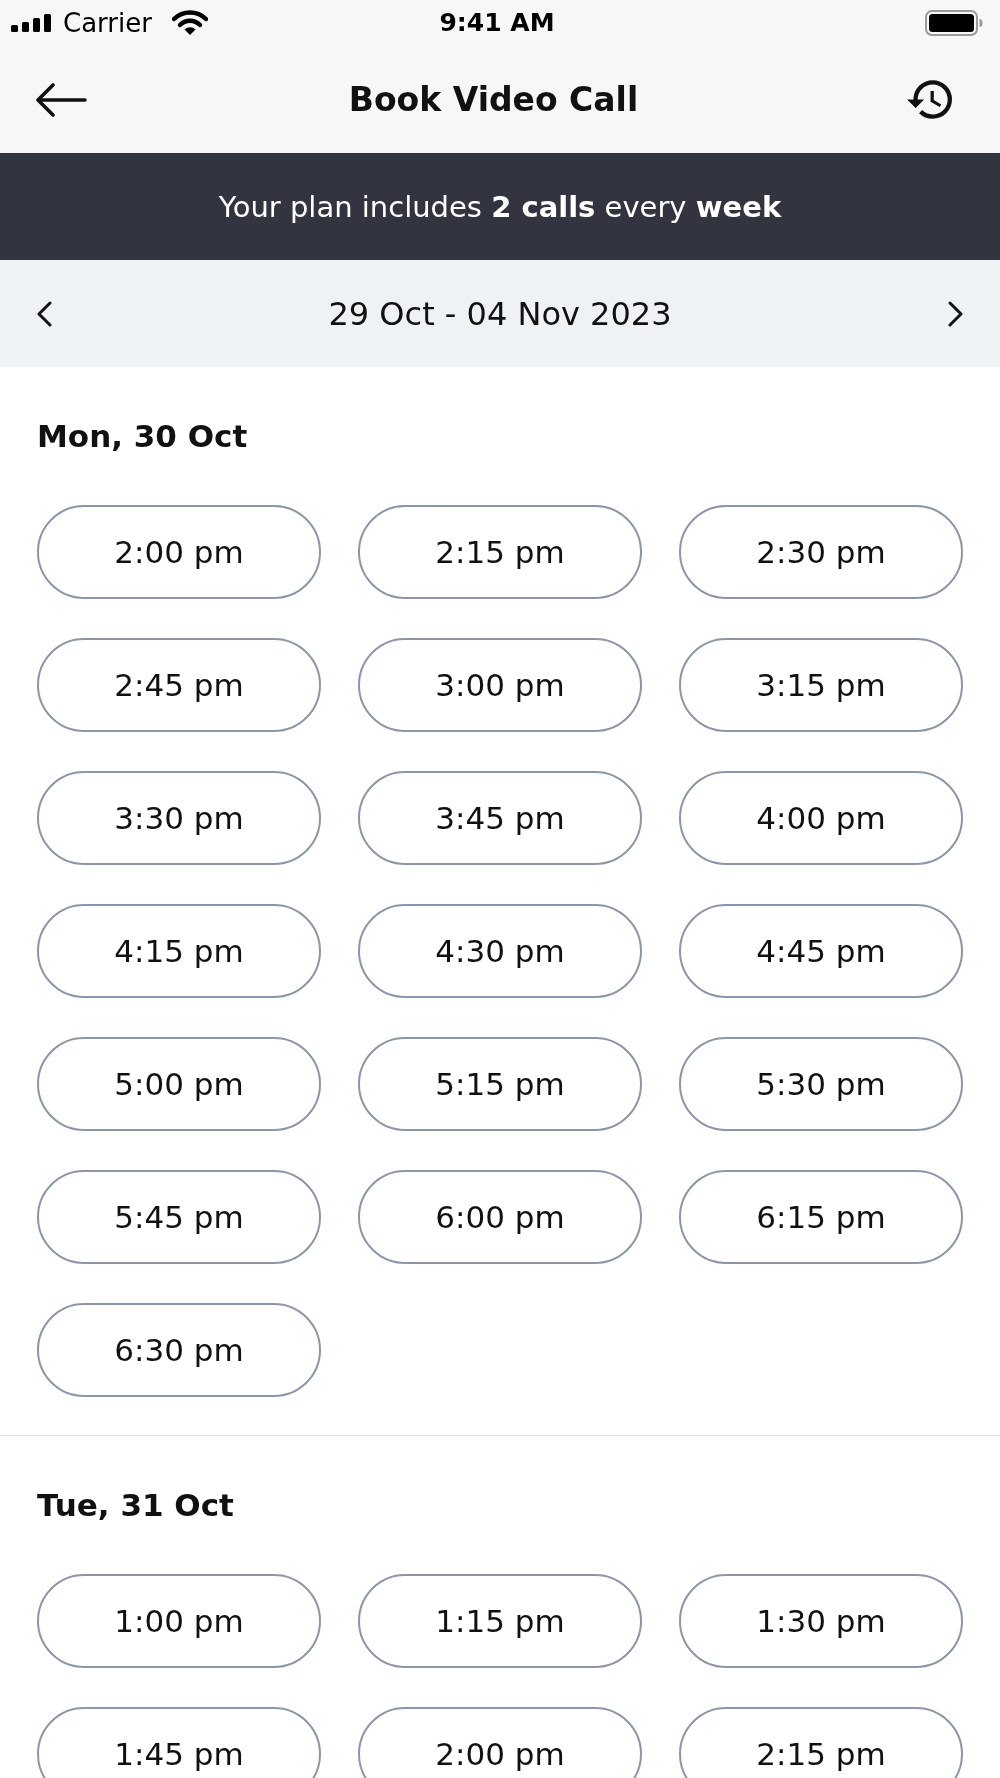 This screenshot has height=1778, width=1000. What do you see at coordinates (179, 1084) in the screenshot?
I see `time-slot-button: 5:00 pm` at bounding box center [179, 1084].